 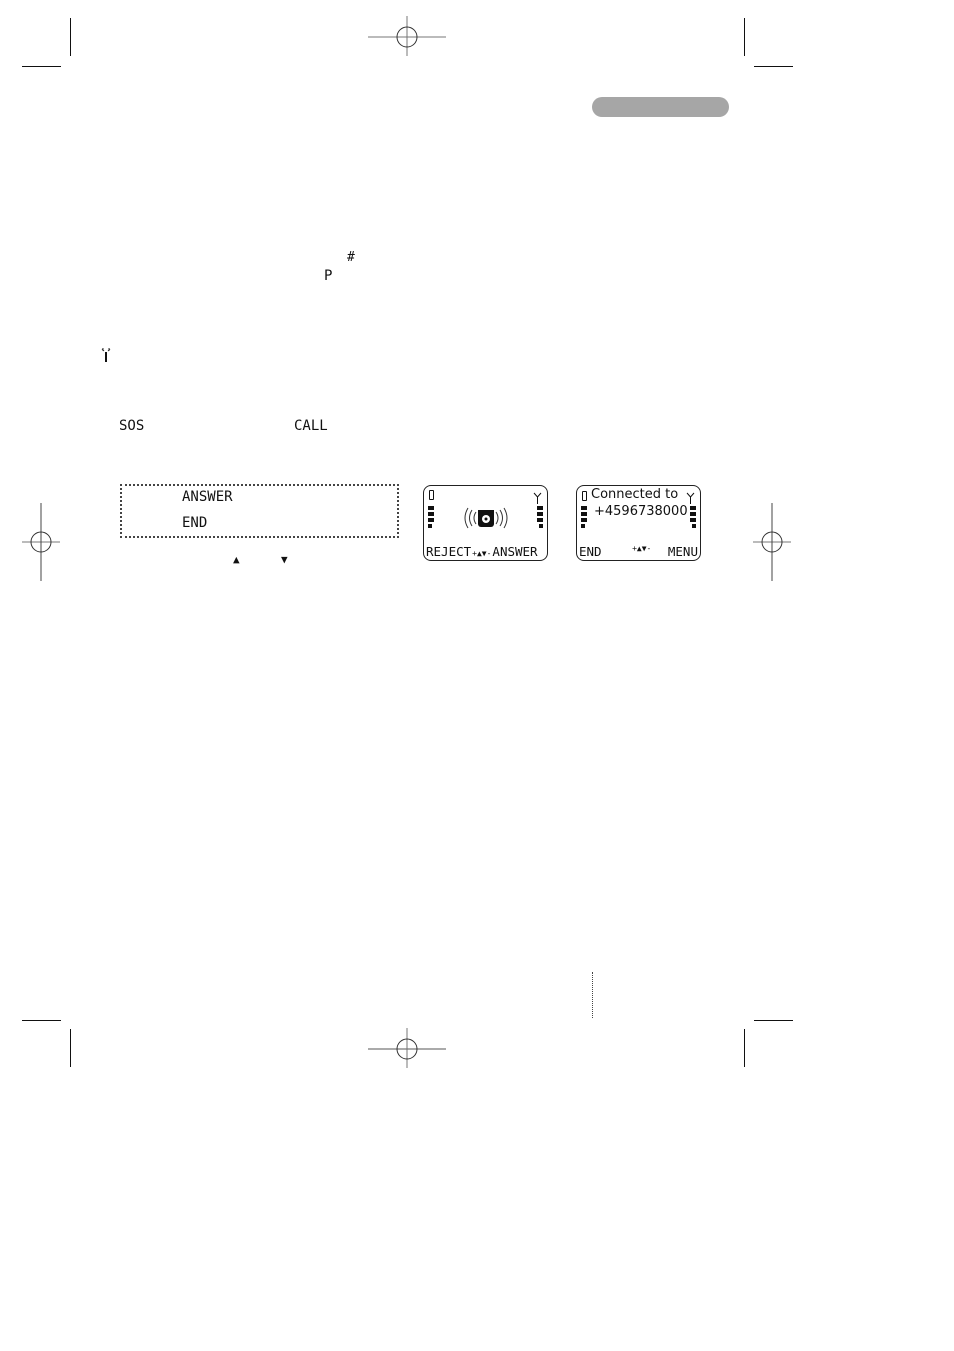 I want to click on registration-mark-top, so click(x=407, y=38).